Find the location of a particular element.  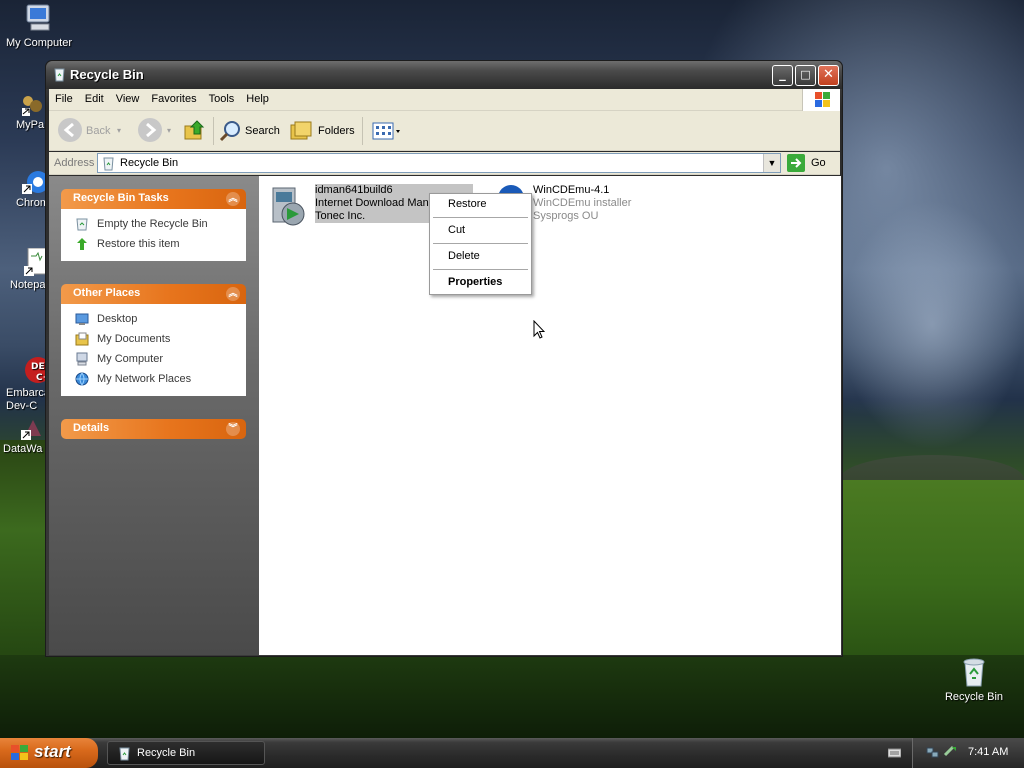

go-button: Go is located at coordinates (812, 163).